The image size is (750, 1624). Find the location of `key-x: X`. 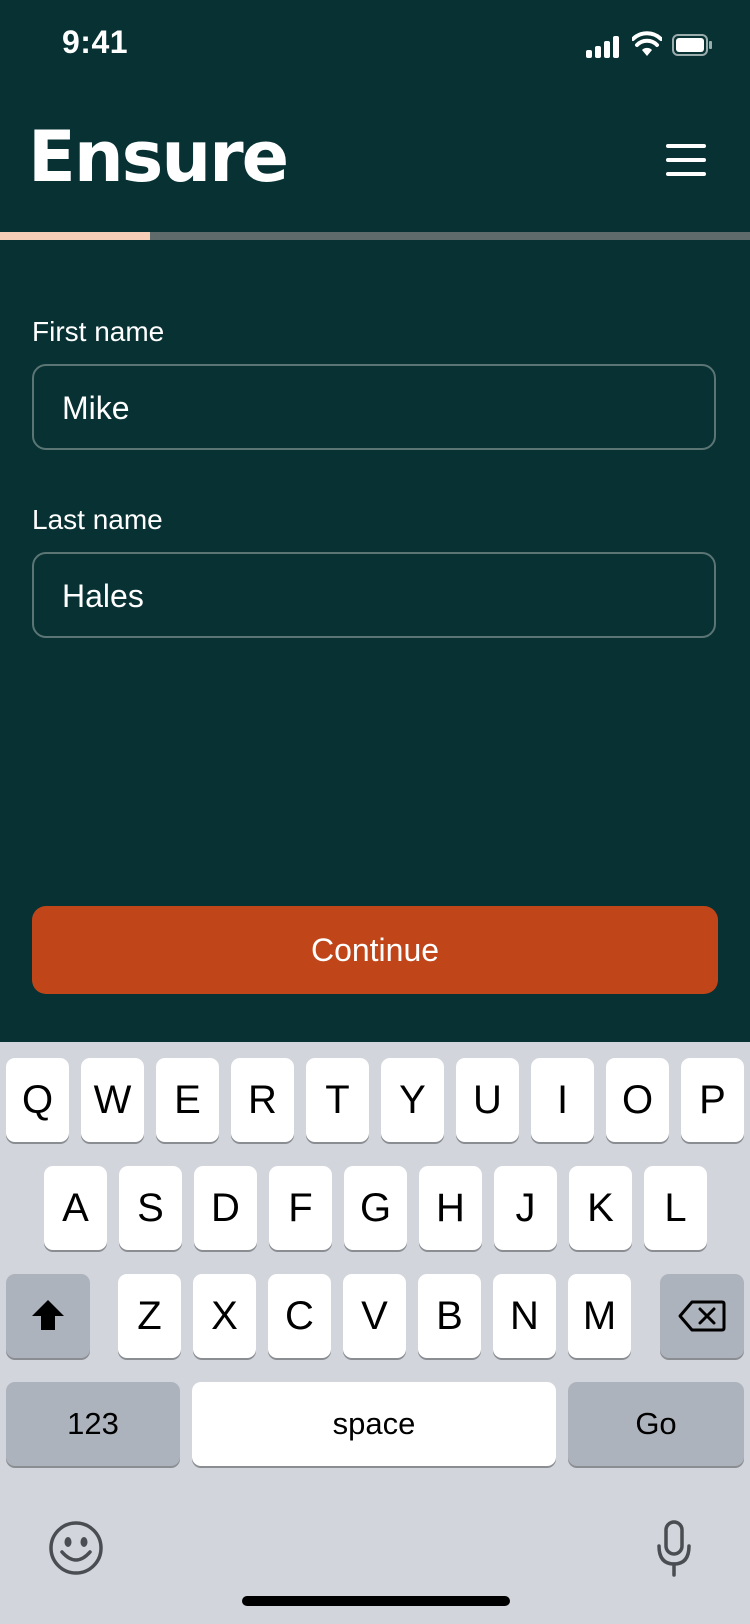

key-x: X is located at coordinates (224, 1316).